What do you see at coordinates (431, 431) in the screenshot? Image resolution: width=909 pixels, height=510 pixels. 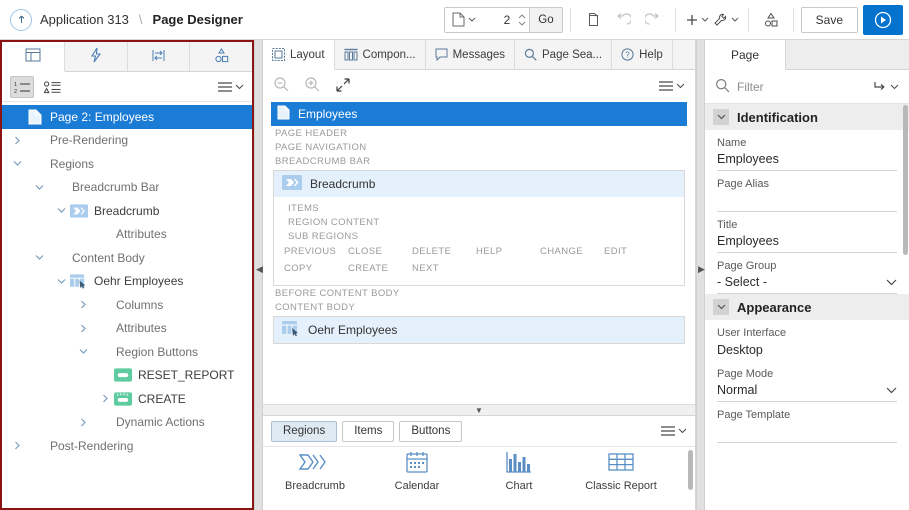 I see `gallery-tab-buttons: Buttons` at bounding box center [431, 431].